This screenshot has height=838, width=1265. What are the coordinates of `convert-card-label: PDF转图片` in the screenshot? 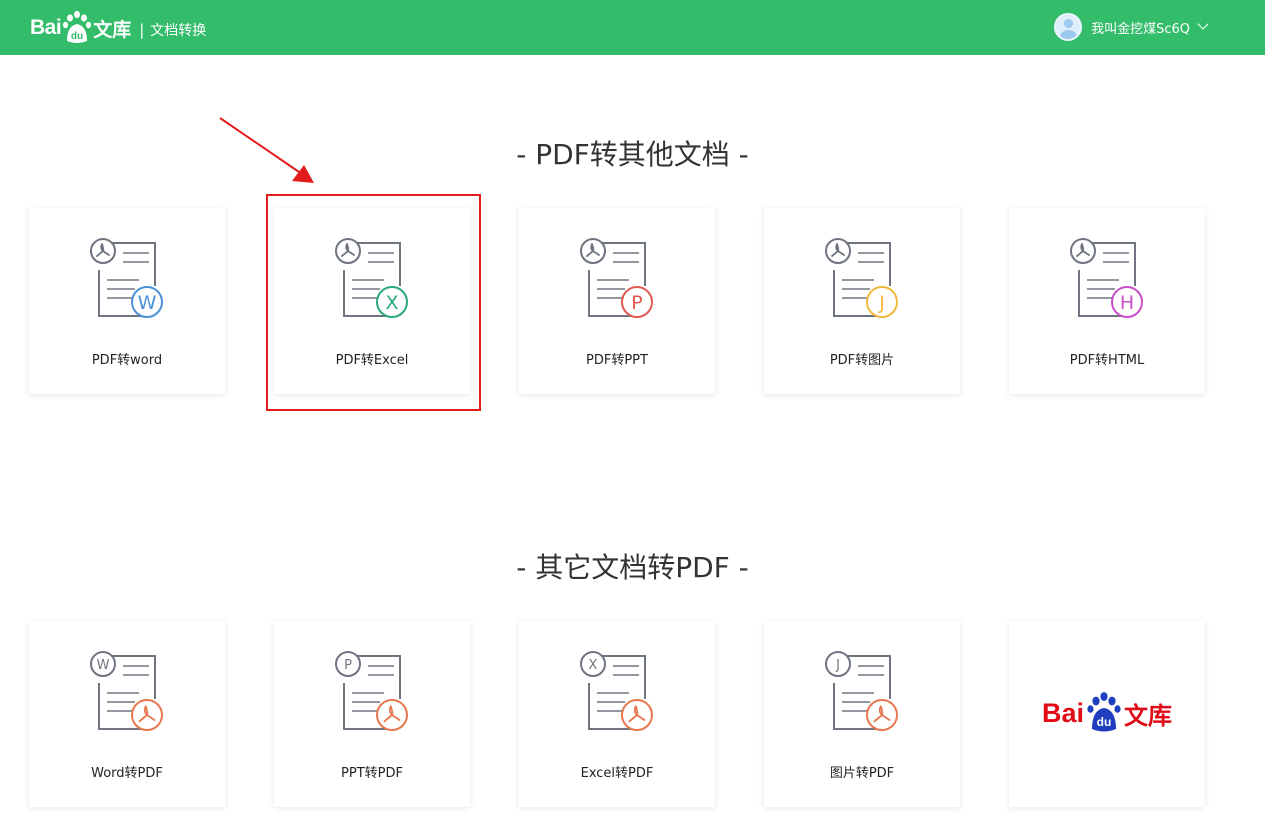 It's located at (862, 360).